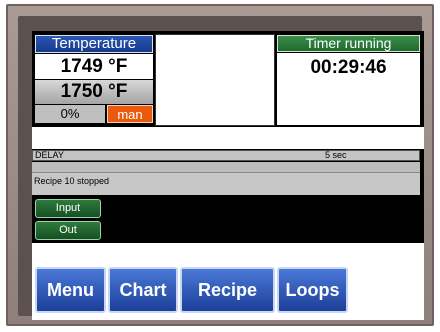 This screenshot has height=332, width=440. Describe the element at coordinates (228, 138) in the screenshot. I see `spacer` at that location.